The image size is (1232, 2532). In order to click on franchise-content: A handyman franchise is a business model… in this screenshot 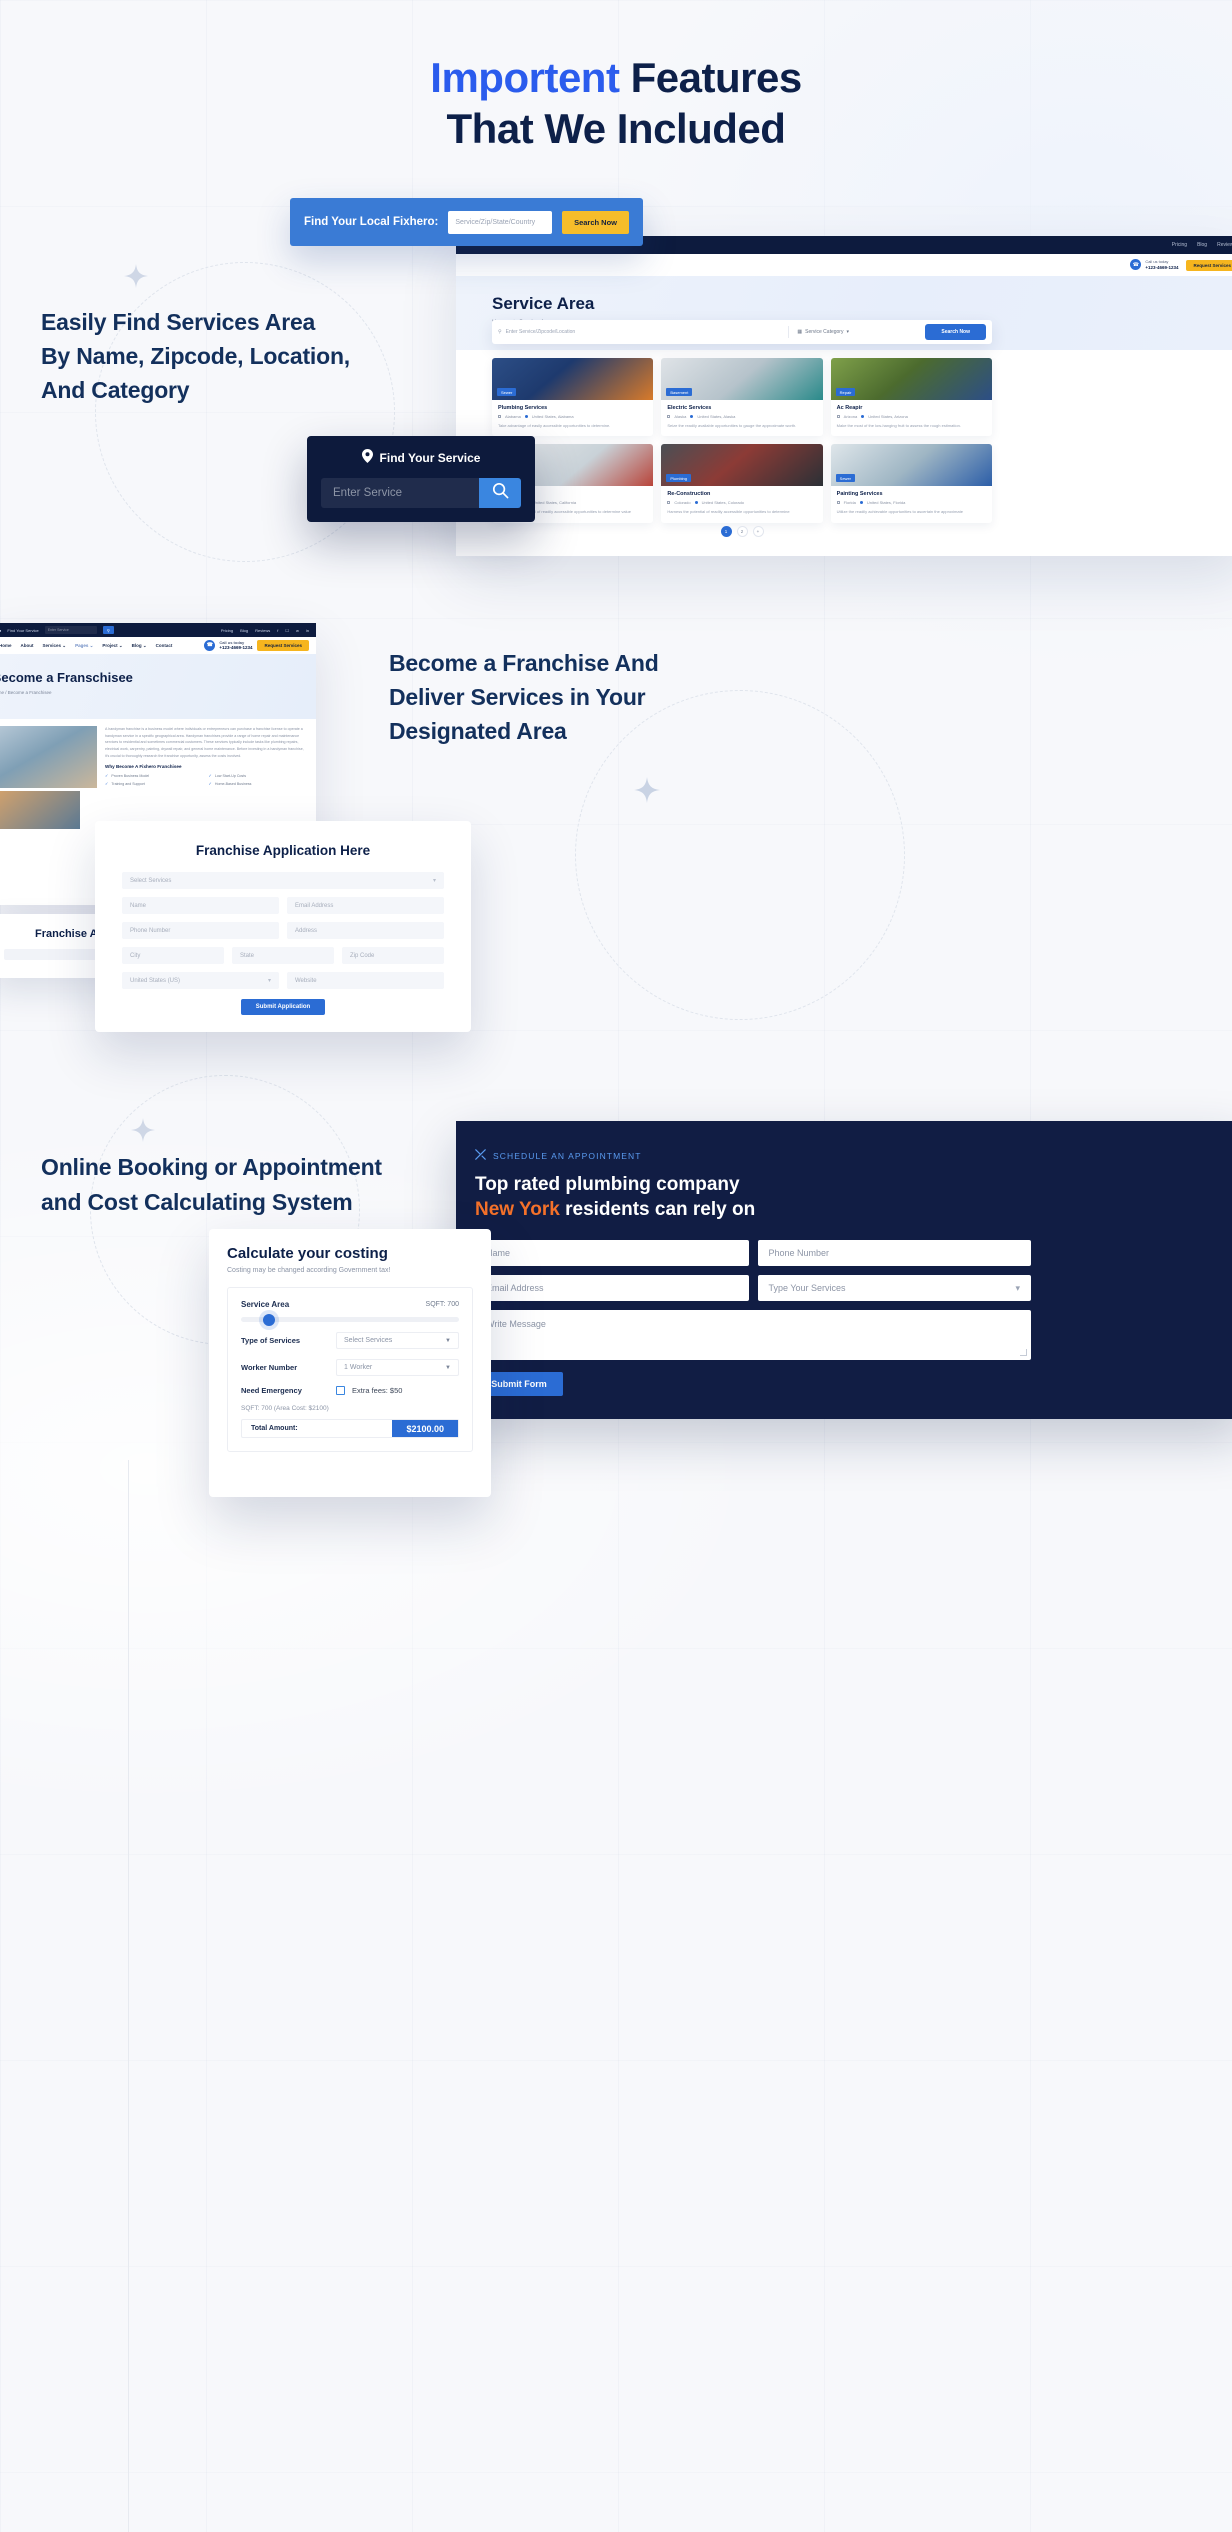, I will do `click(158, 774)`.